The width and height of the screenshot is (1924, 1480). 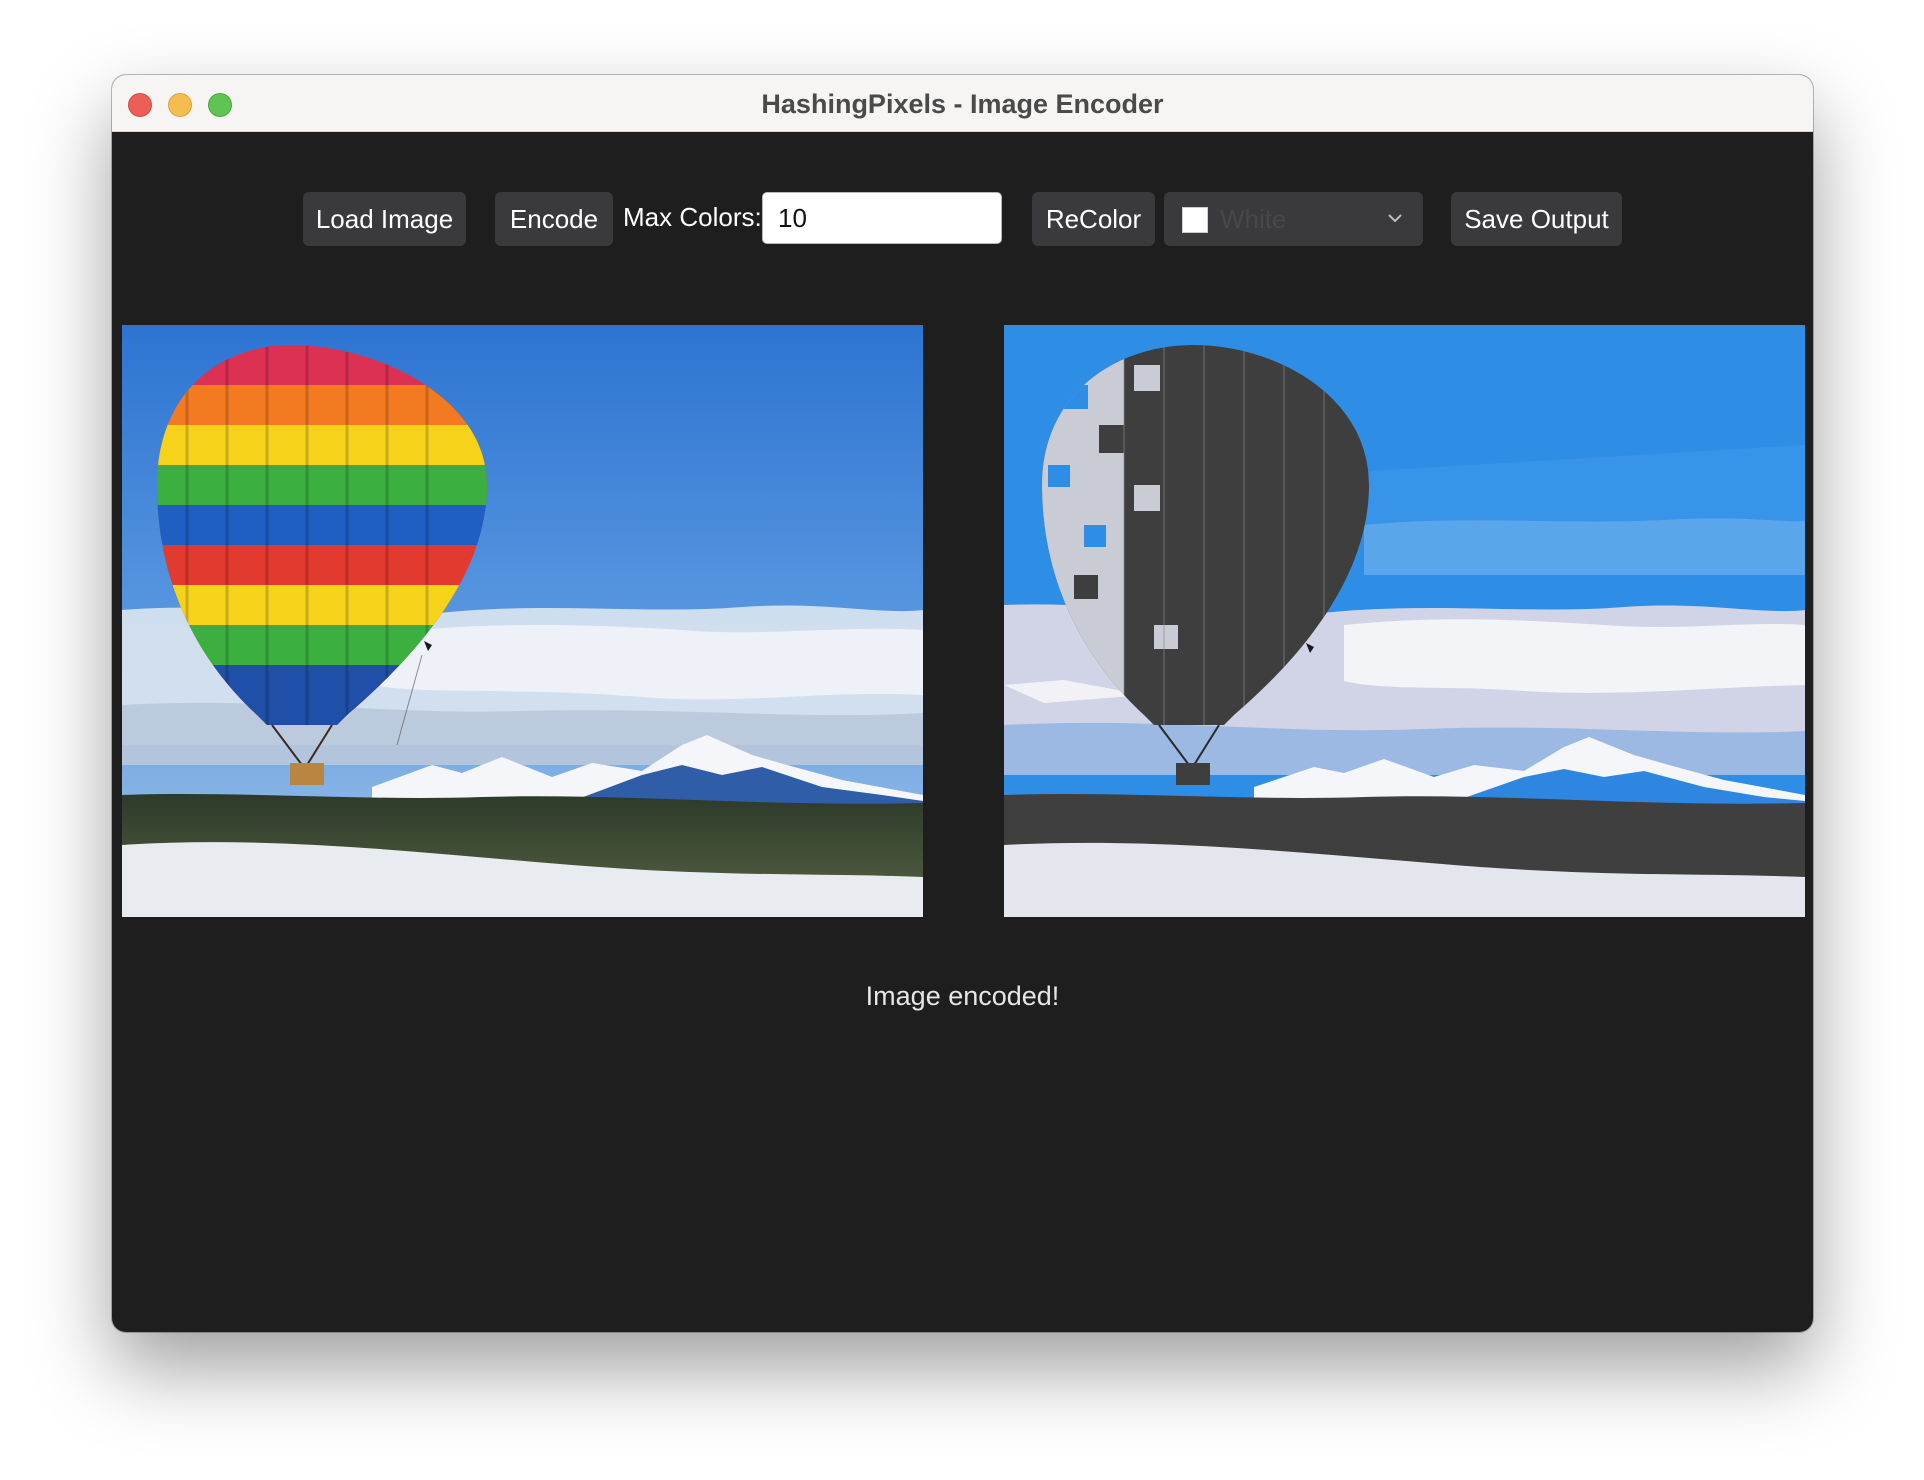 I want to click on title-bar: HashingPixels - Image Encoder, so click(x=962, y=103).